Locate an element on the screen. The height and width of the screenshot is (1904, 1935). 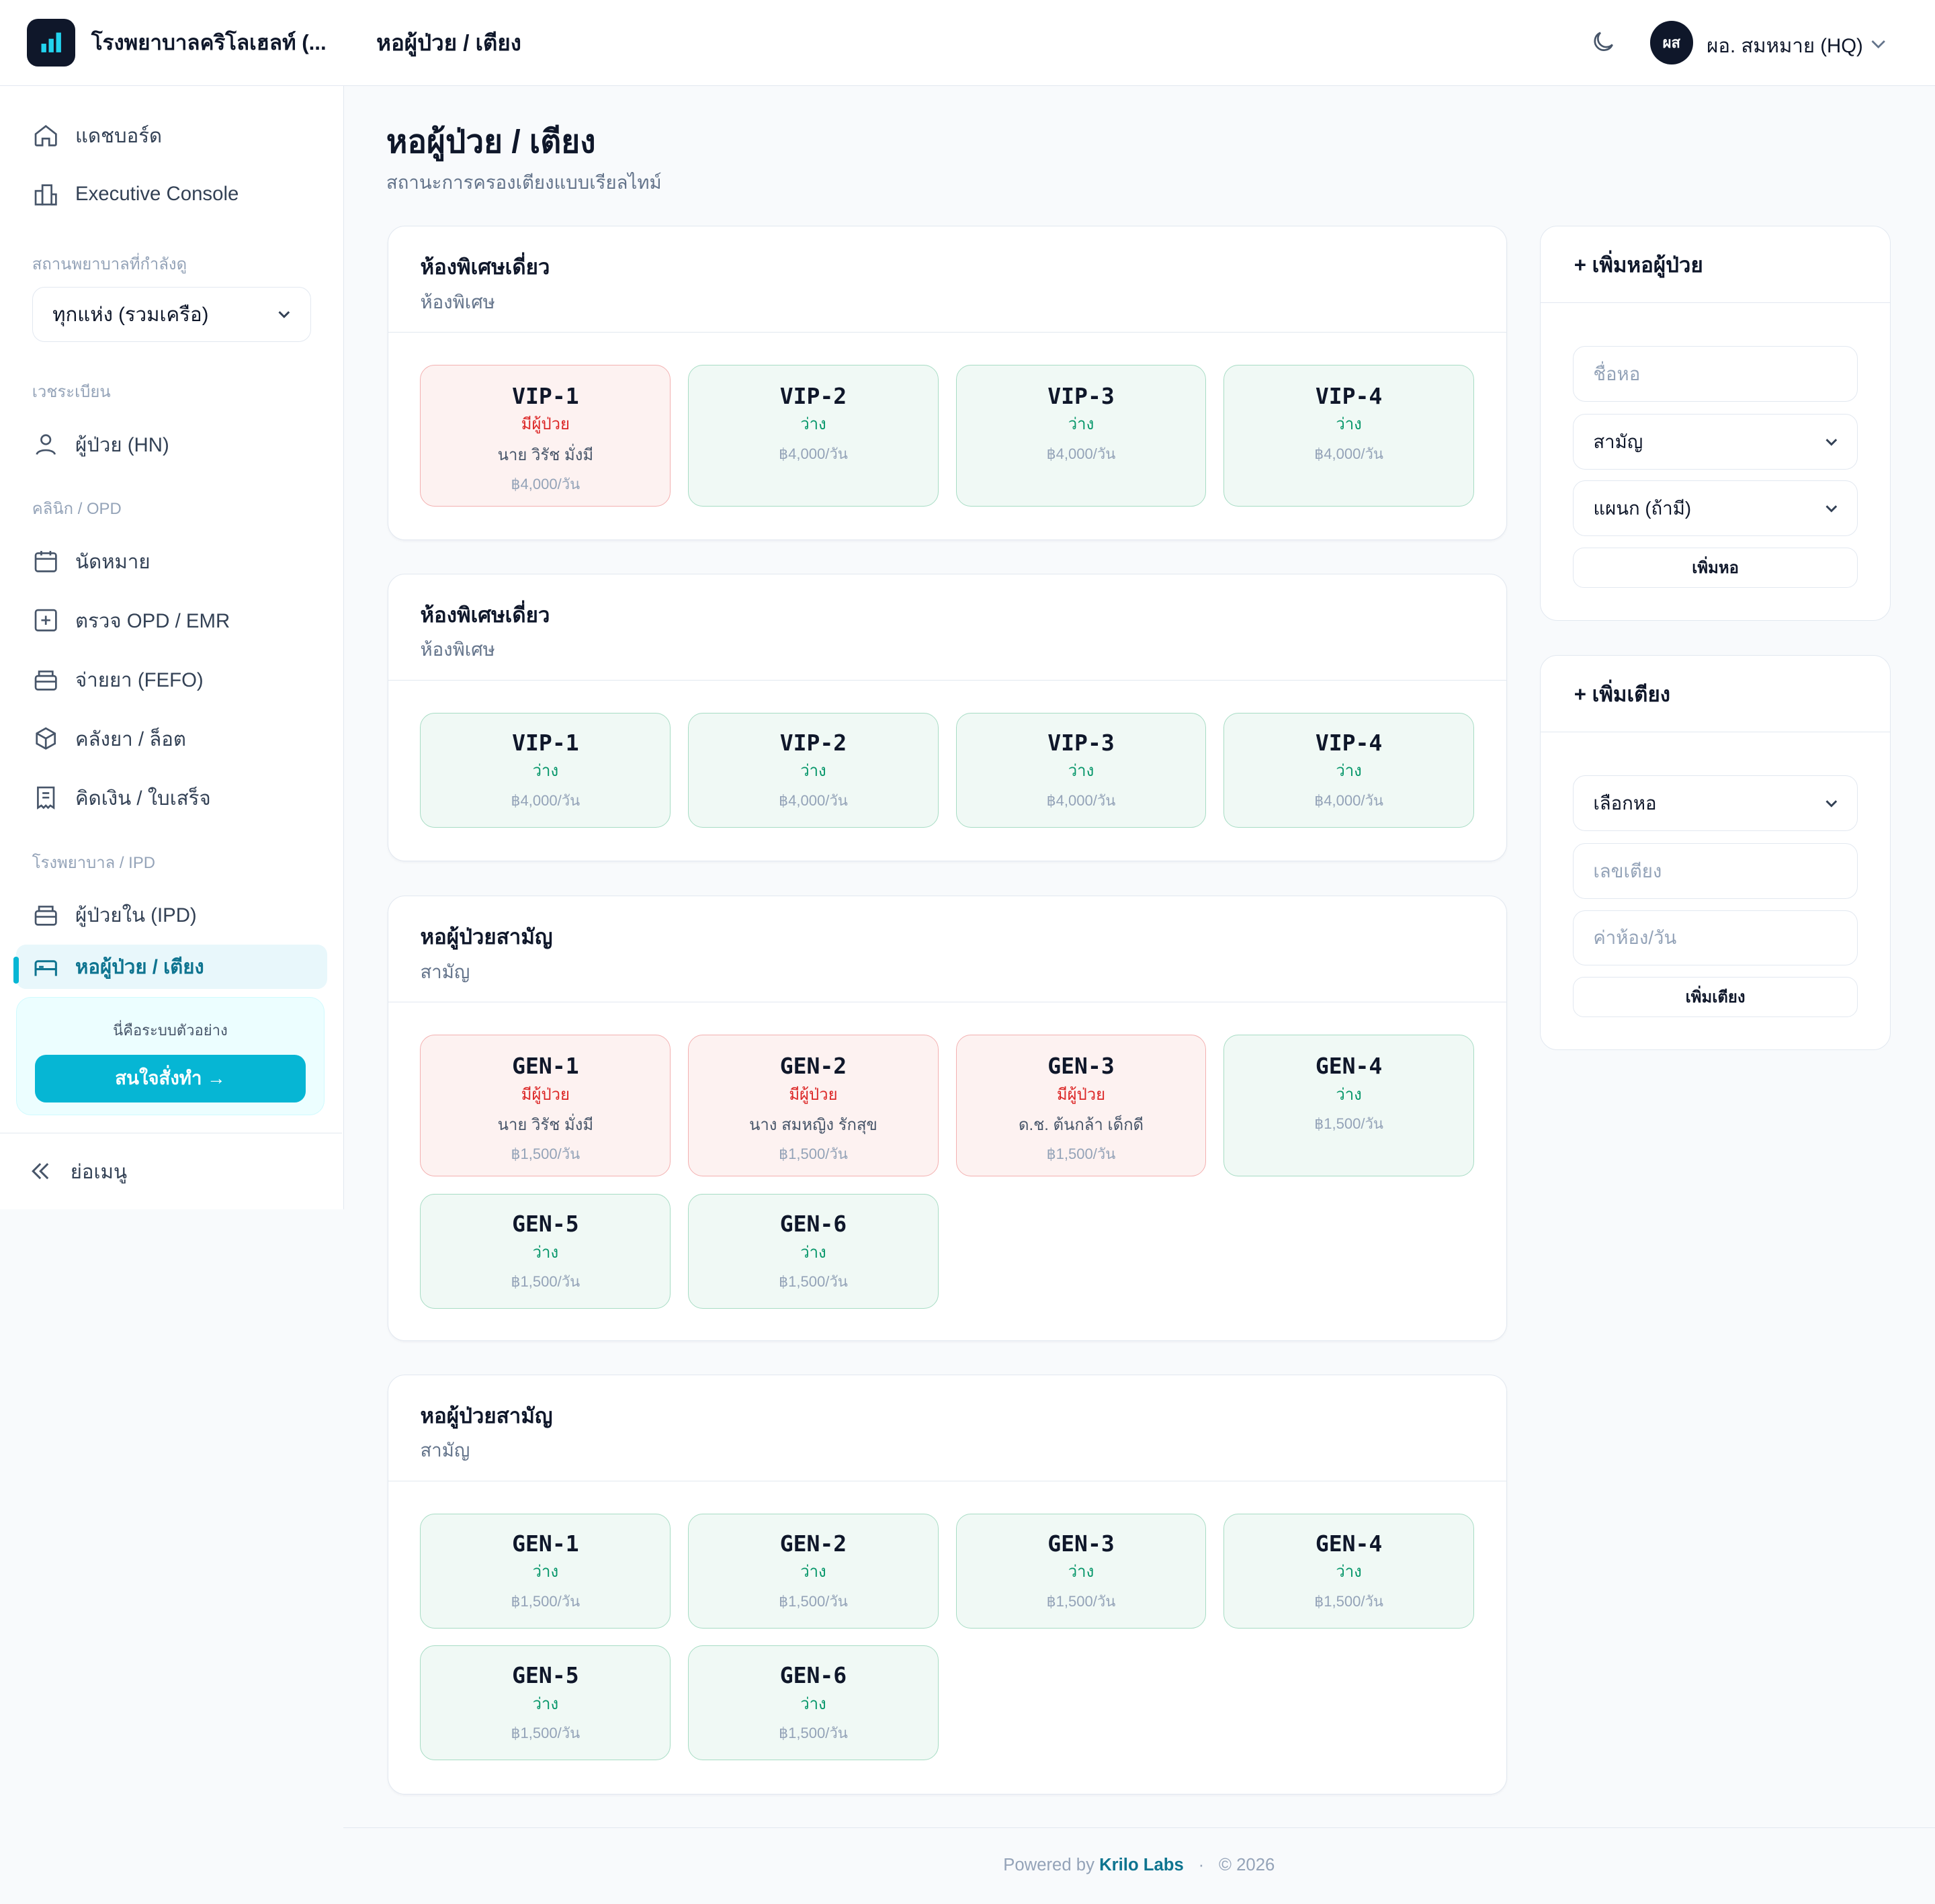
collapse-menu-button: ย่อเมนู is located at coordinates (171, 1171).